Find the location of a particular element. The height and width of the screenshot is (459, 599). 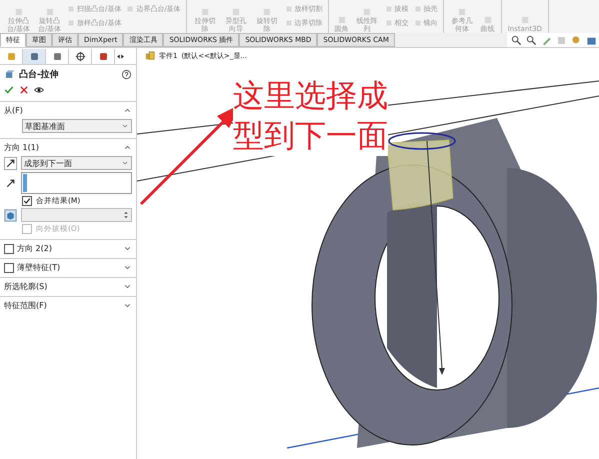

spinner-field is located at coordinates (76, 215).